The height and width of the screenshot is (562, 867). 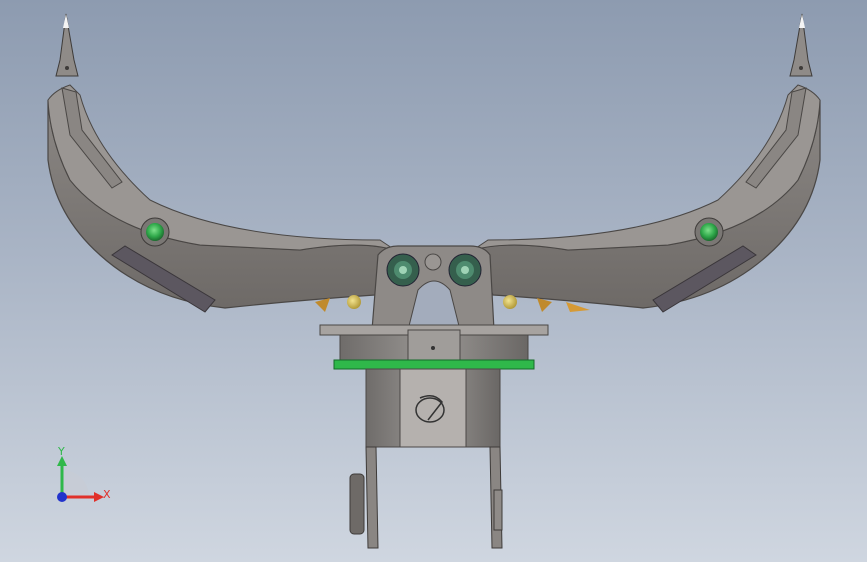 What do you see at coordinates (709, 232) in the screenshot?
I see `right-pivot-bolt-icon` at bounding box center [709, 232].